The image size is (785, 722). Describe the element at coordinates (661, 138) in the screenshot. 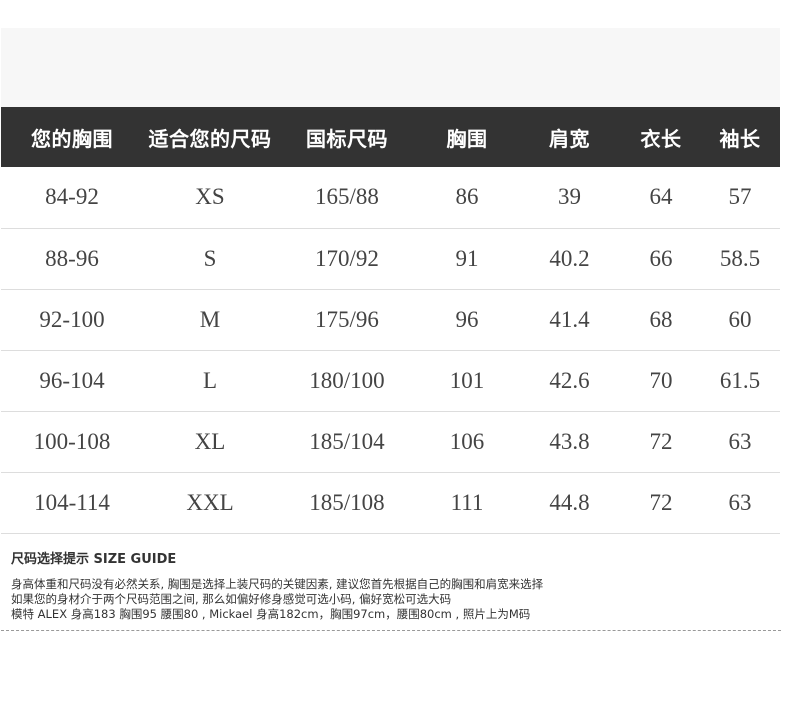

I see `header-garment-length: 衣长` at that location.